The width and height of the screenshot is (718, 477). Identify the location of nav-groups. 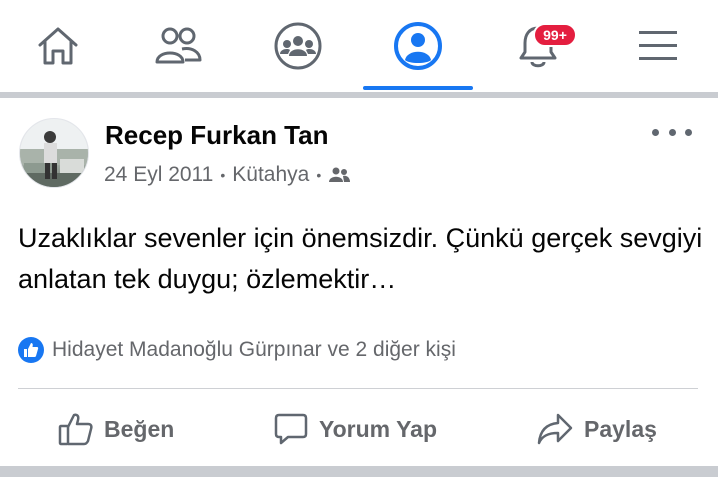
(298, 46).